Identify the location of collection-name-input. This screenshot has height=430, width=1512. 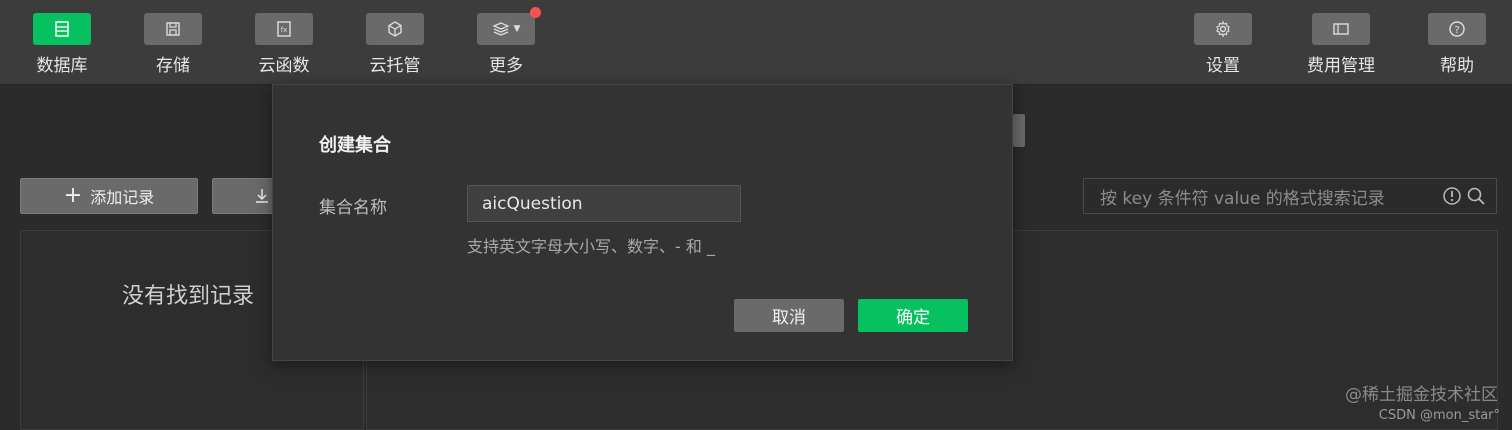
(604, 203).